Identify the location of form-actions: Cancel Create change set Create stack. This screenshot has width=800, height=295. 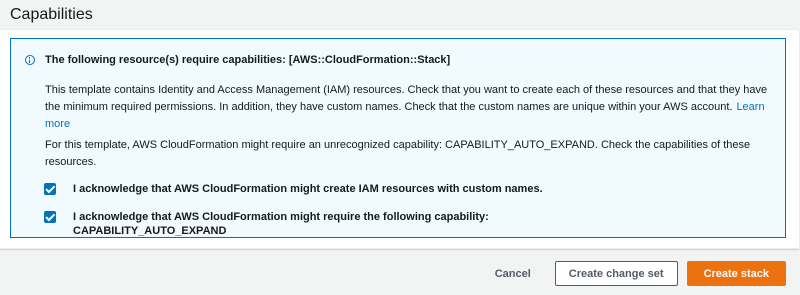
(640, 273).